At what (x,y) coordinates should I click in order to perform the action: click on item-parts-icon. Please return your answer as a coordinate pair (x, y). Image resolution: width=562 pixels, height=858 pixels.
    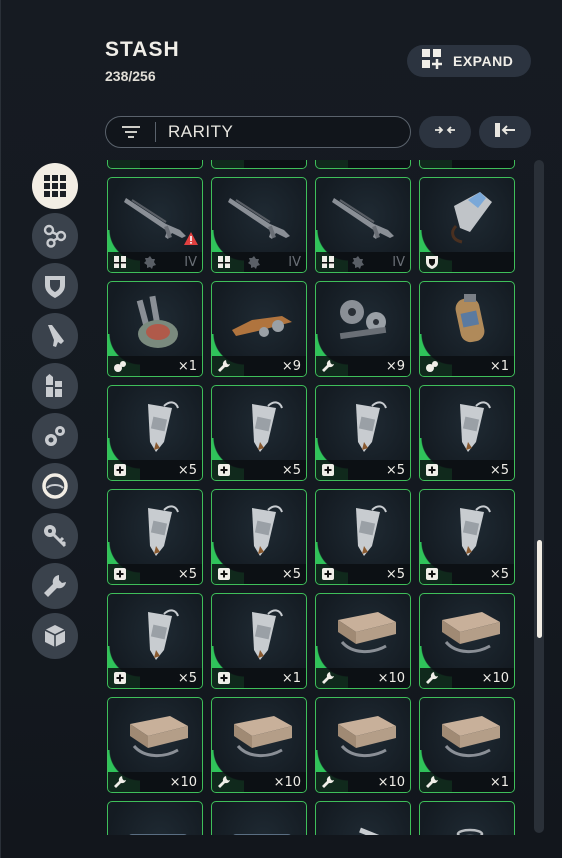
    Looking at the image, I should click on (261, 322).